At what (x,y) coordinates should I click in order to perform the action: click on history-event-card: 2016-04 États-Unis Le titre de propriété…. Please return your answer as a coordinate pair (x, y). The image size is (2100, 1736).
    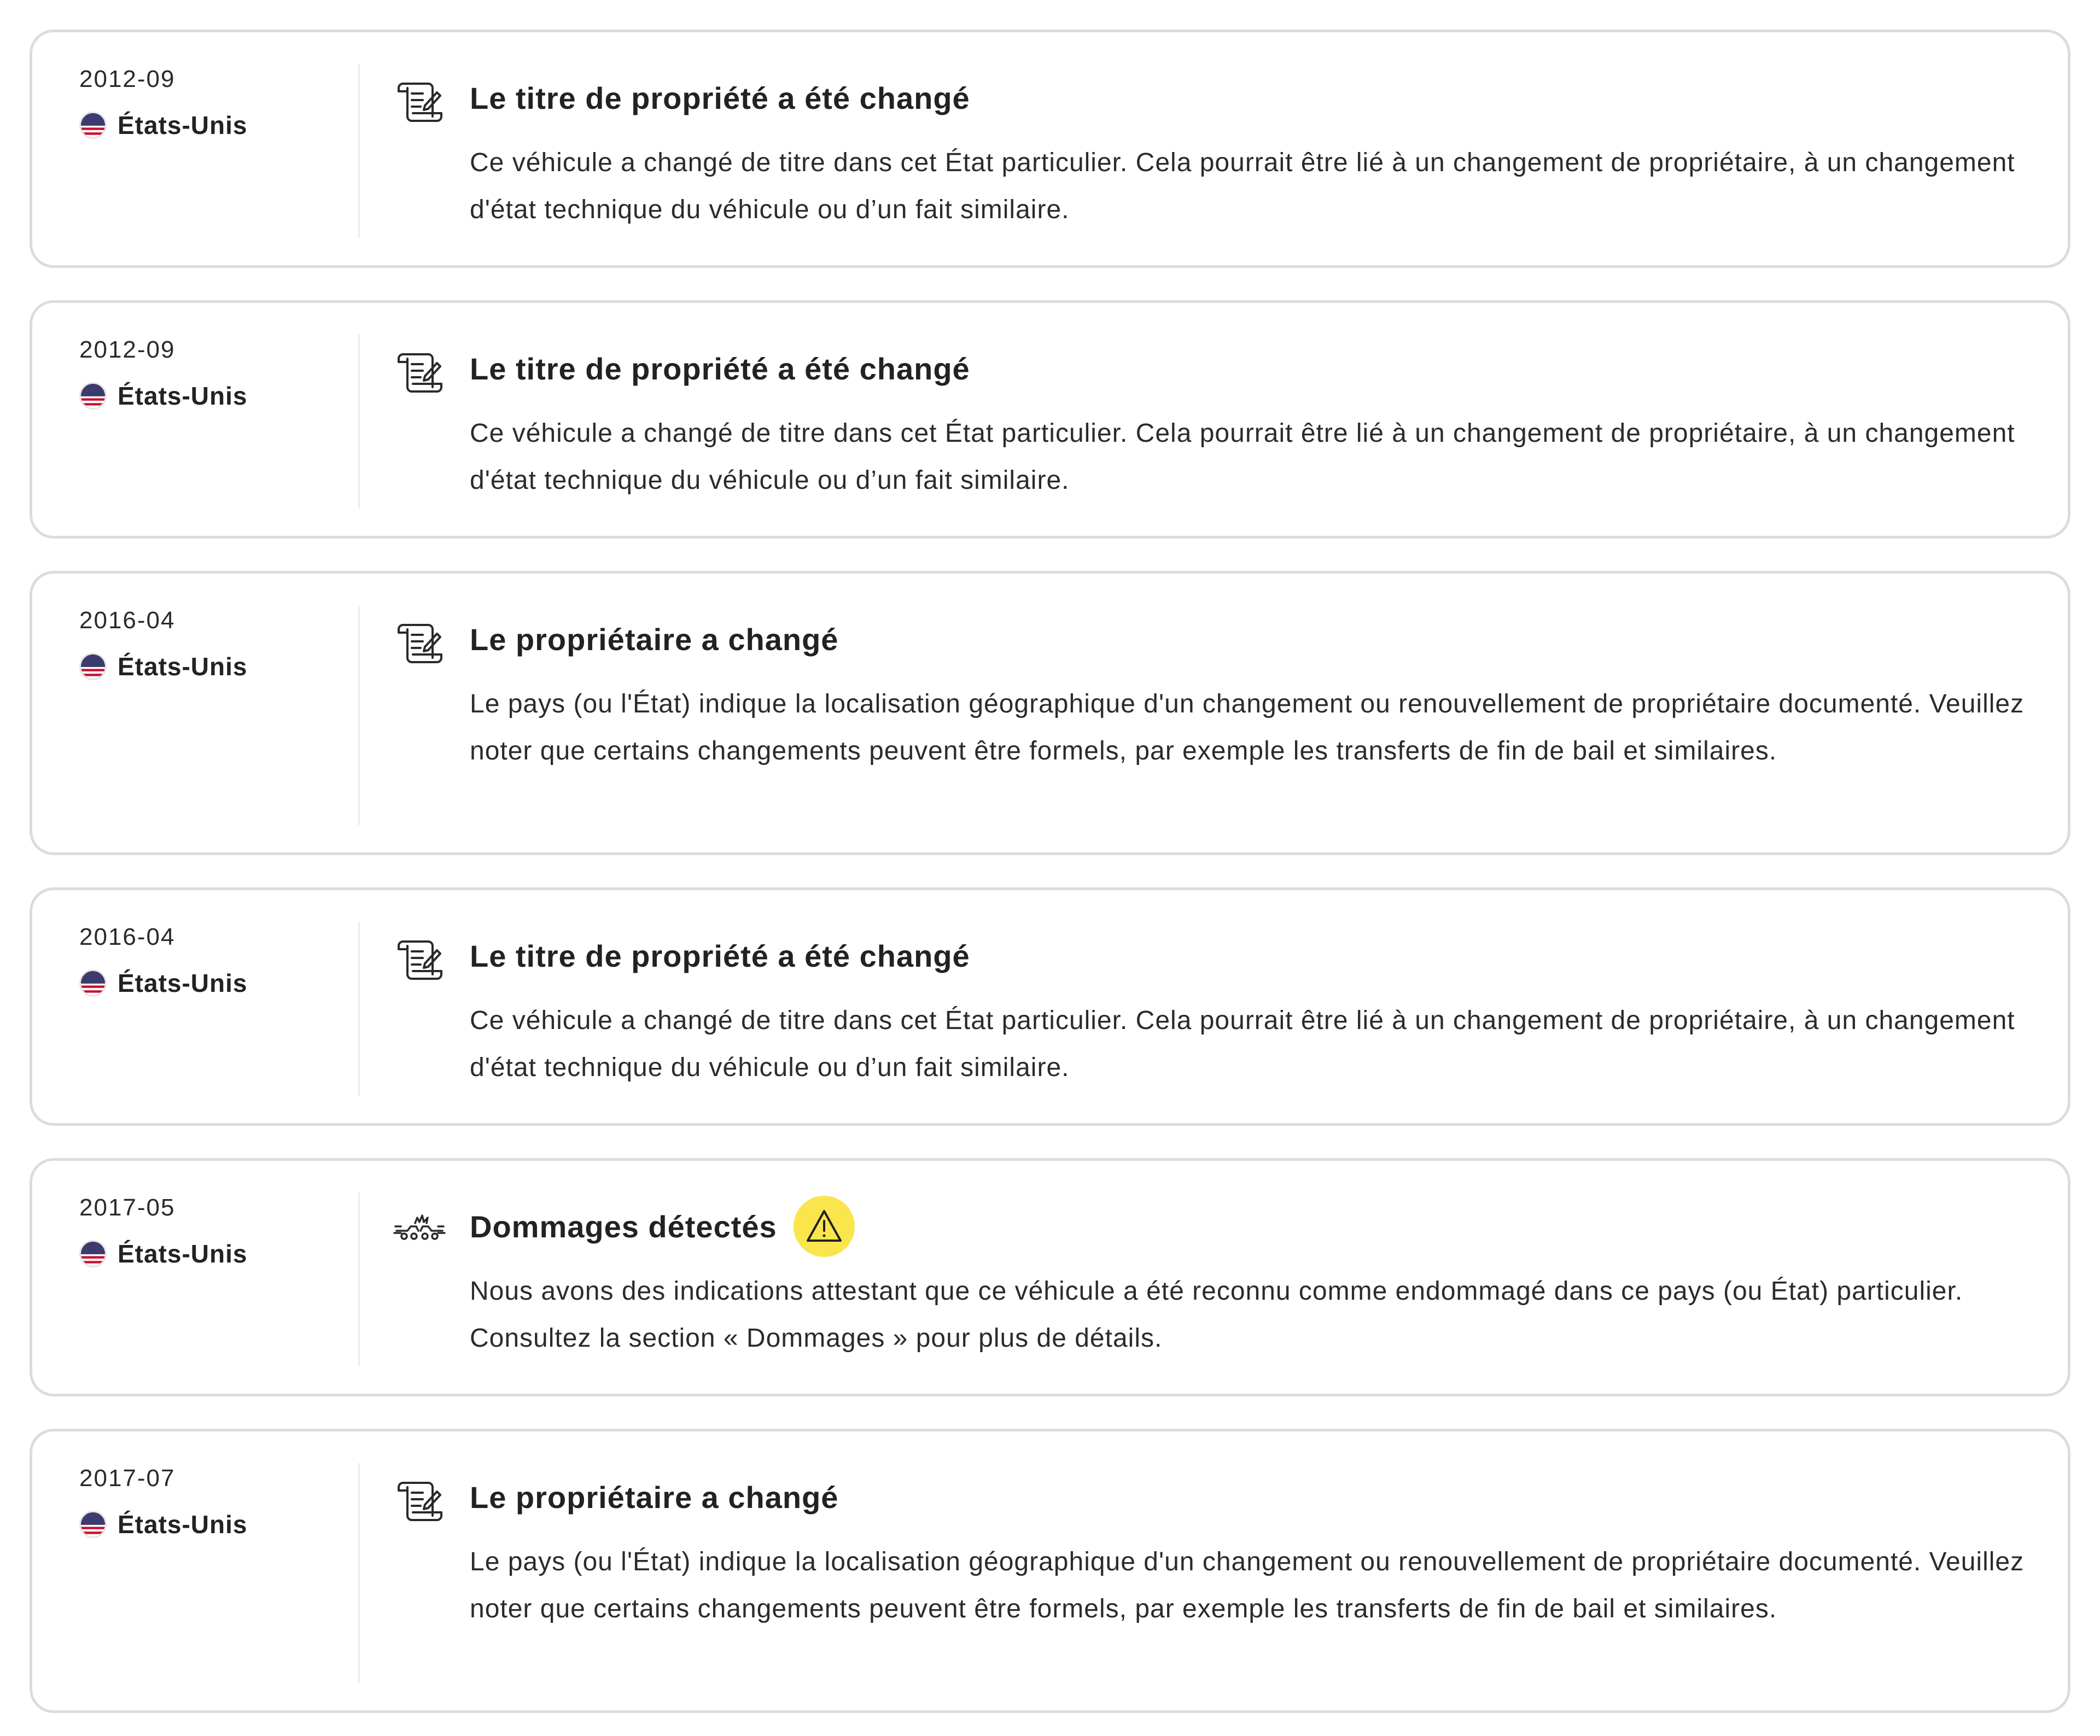
    Looking at the image, I should click on (1050, 1006).